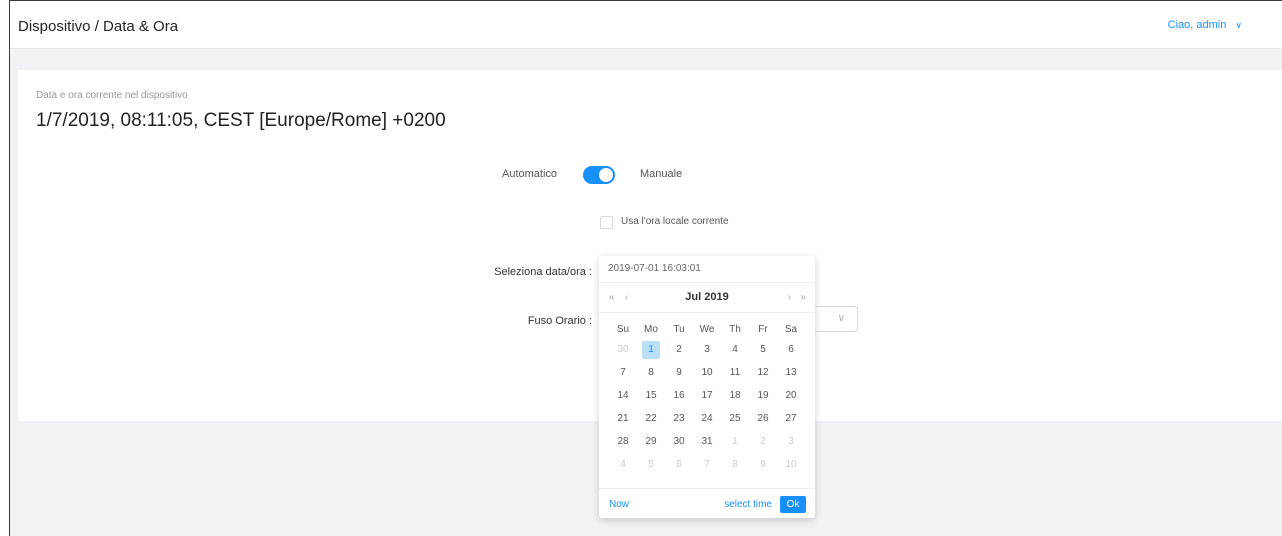 The height and width of the screenshot is (536, 1282). I want to click on weekday-label: Su, so click(623, 329).